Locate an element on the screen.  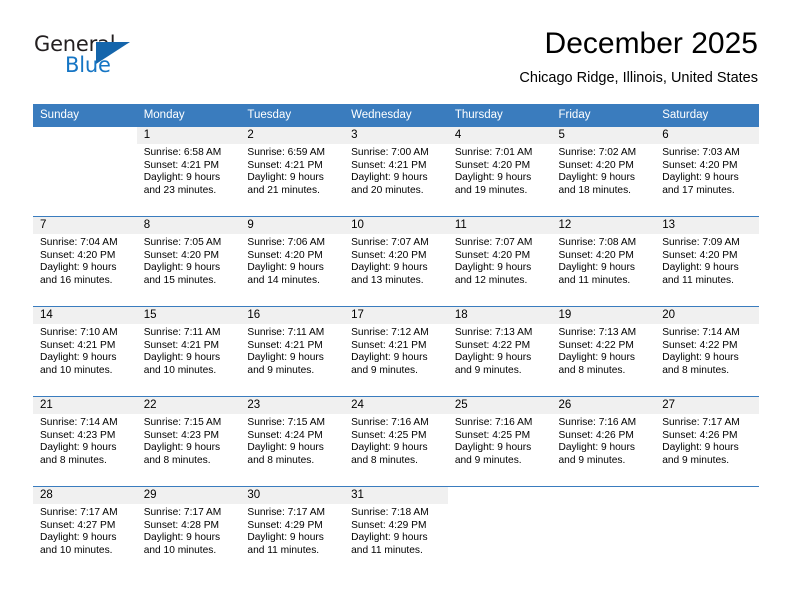
sunrise-text: Sunrise: 7:13 AM is located at coordinates (493, 332).